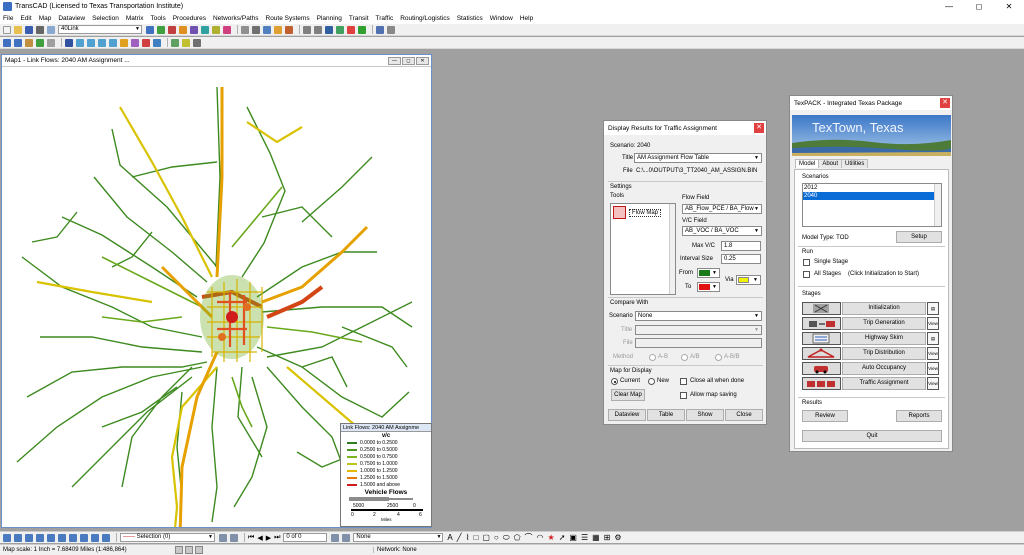 This screenshot has height=555, width=1024. What do you see at coordinates (722, 231) in the screenshot?
I see `vc-field-select: AB_VOC / BA_VOC ▼` at bounding box center [722, 231].